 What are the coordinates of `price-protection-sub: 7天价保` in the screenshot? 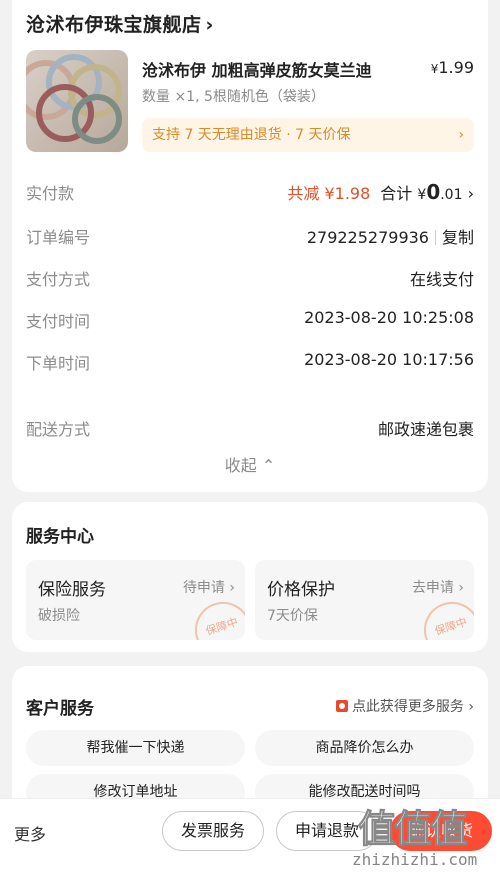 It's located at (292, 616).